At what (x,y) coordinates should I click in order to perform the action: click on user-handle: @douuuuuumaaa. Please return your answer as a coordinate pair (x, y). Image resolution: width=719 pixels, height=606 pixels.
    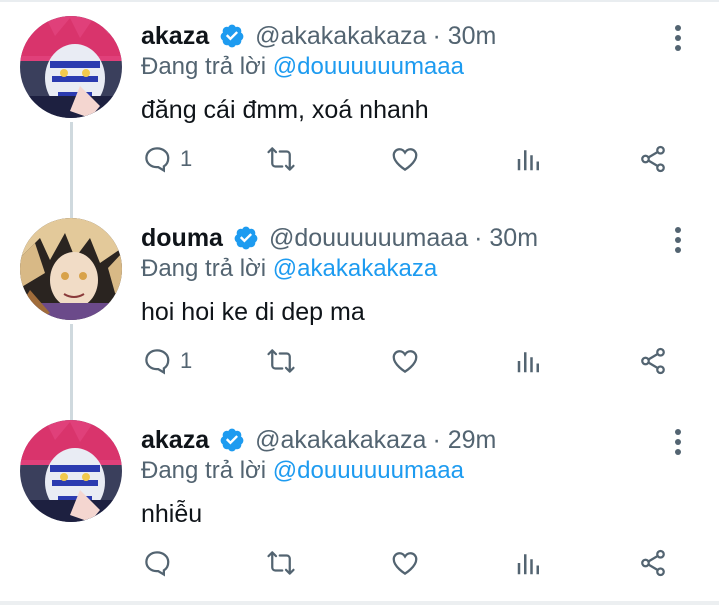
    Looking at the image, I should click on (368, 238).